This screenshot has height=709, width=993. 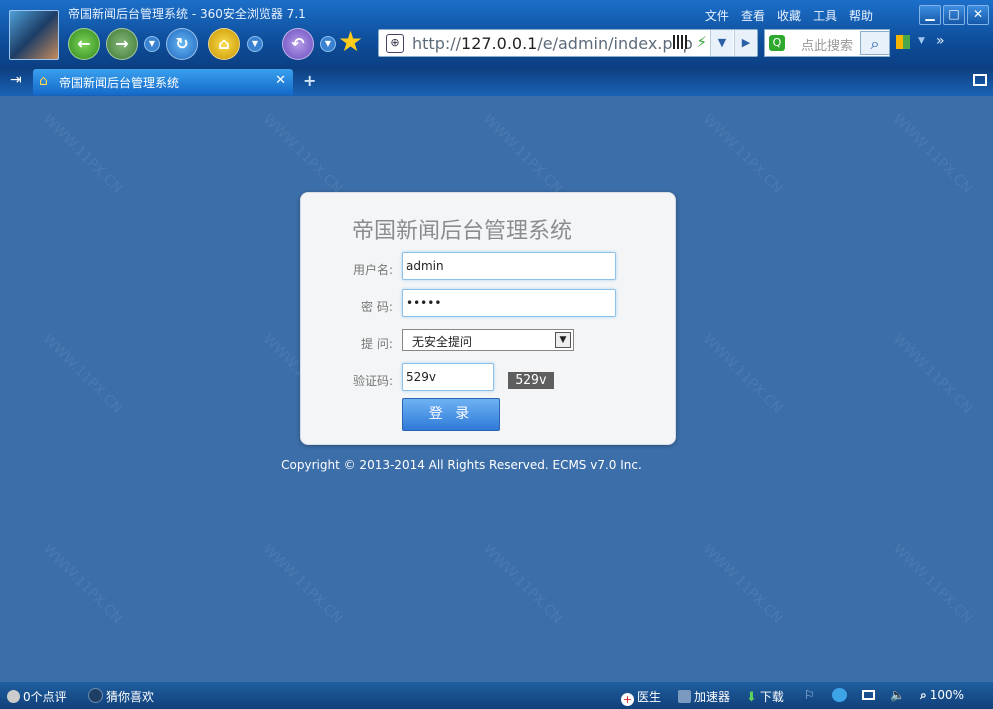 I want to click on arrow-right-icon: →, so click(x=122, y=43).